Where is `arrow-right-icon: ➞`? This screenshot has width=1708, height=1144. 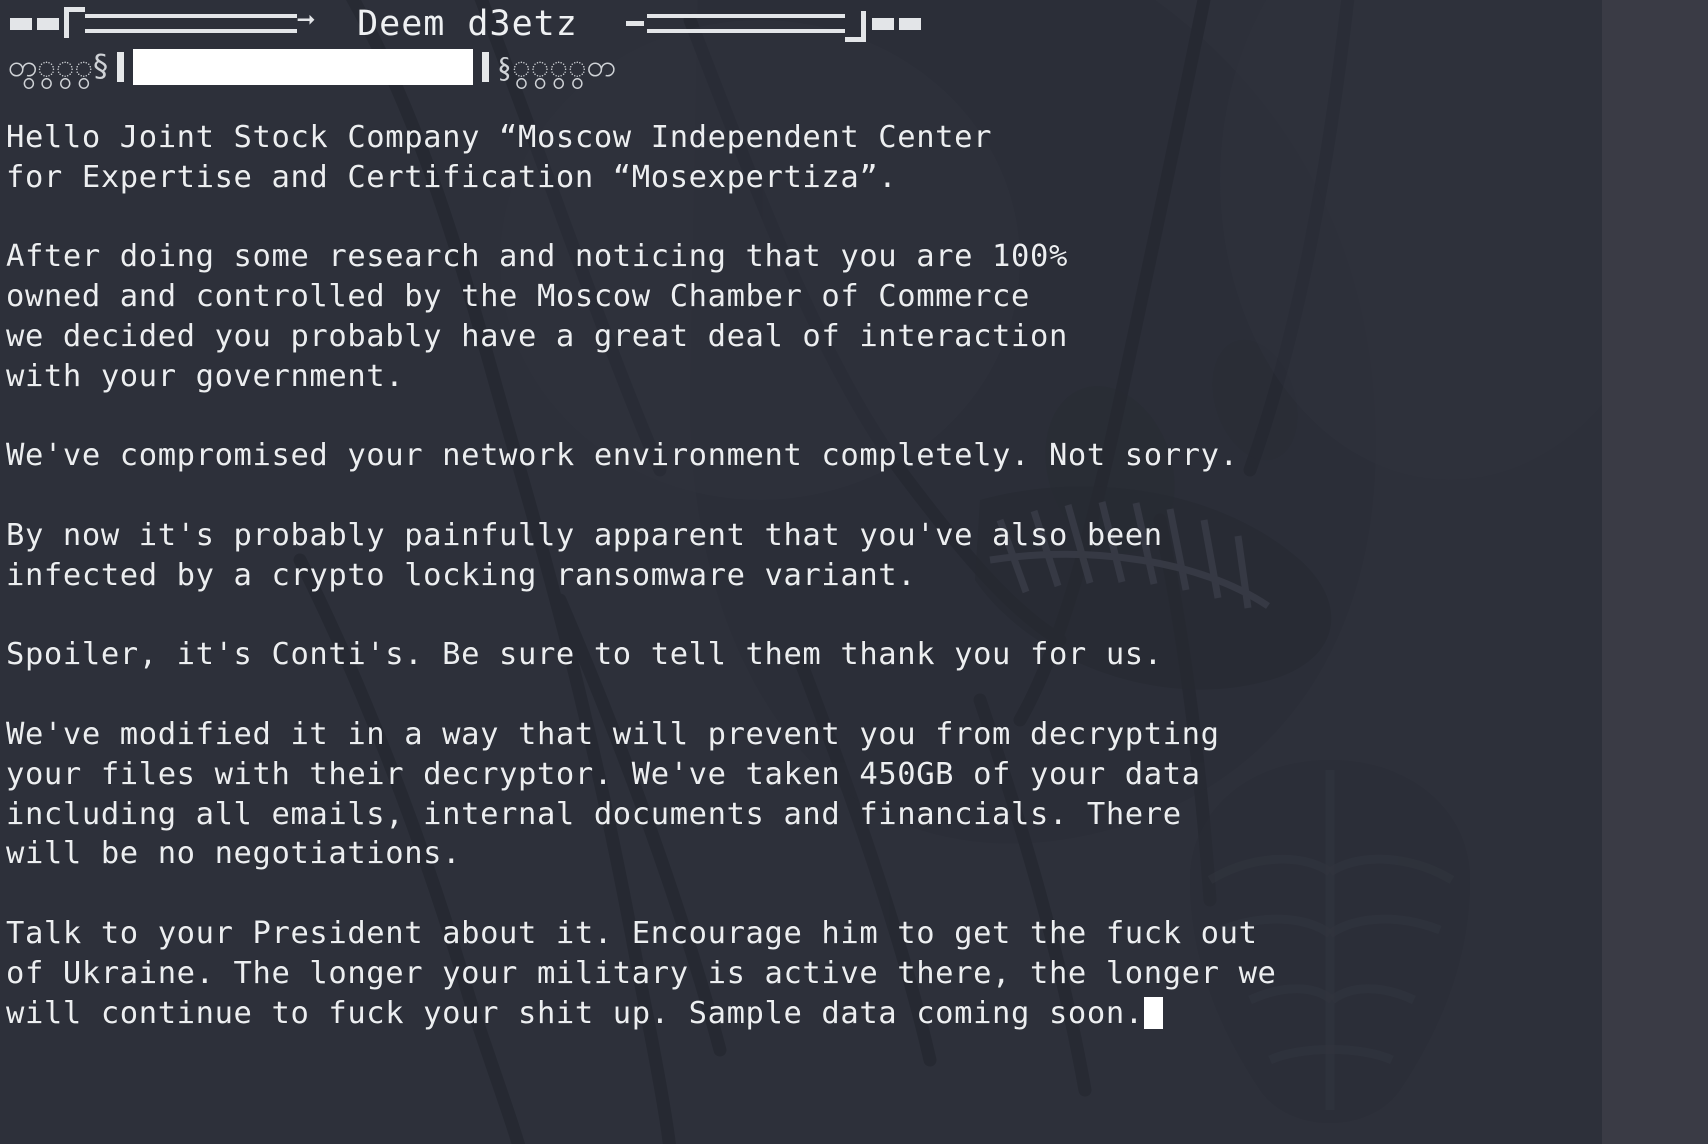 arrow-right-icon: ➞ is located at coordinates (306, 20).